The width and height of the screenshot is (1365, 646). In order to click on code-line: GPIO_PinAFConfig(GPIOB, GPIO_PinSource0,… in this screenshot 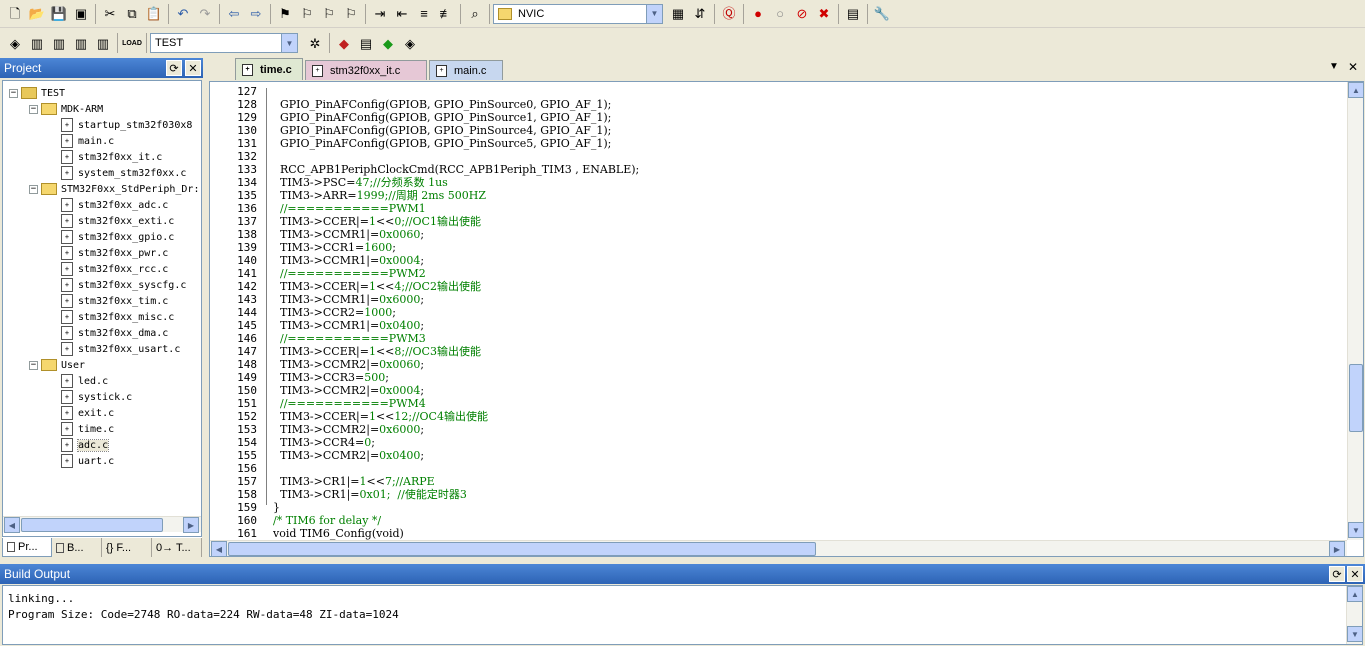, I will do `click(442, 104)`.